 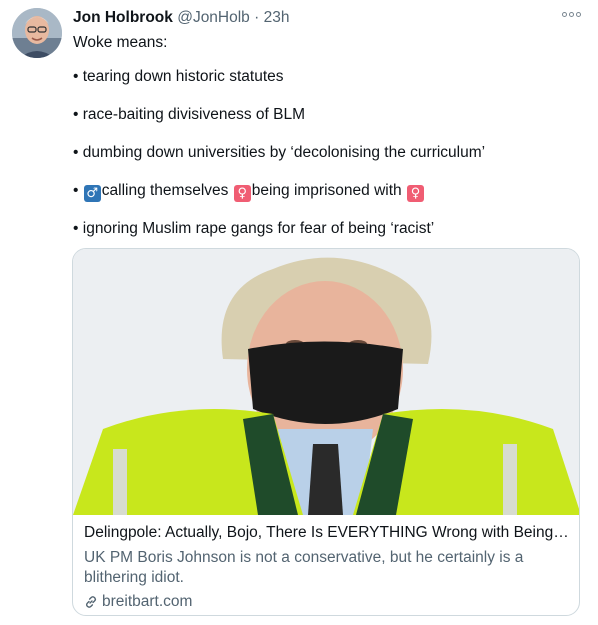 What do you see at coordinates (92, 193) in the screenshot?
I see `male-symbol-icon: ♂` at bounding box center [92, 193].